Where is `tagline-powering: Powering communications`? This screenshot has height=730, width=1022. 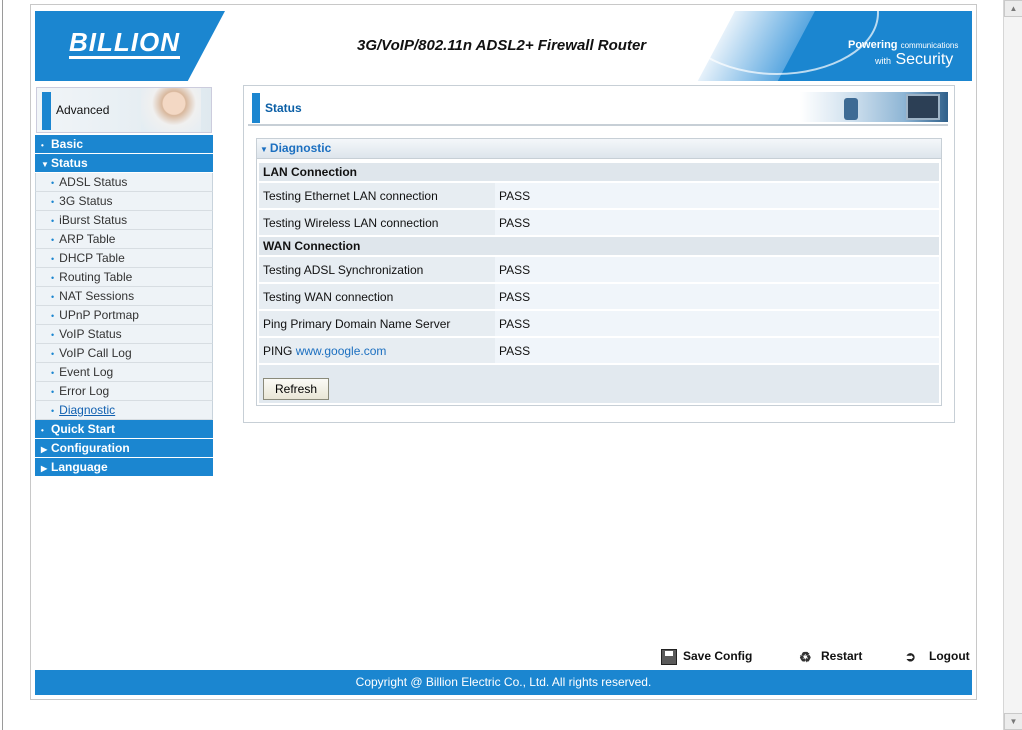 tagline-powering: Powering communications is located at coordinates (903, 45).